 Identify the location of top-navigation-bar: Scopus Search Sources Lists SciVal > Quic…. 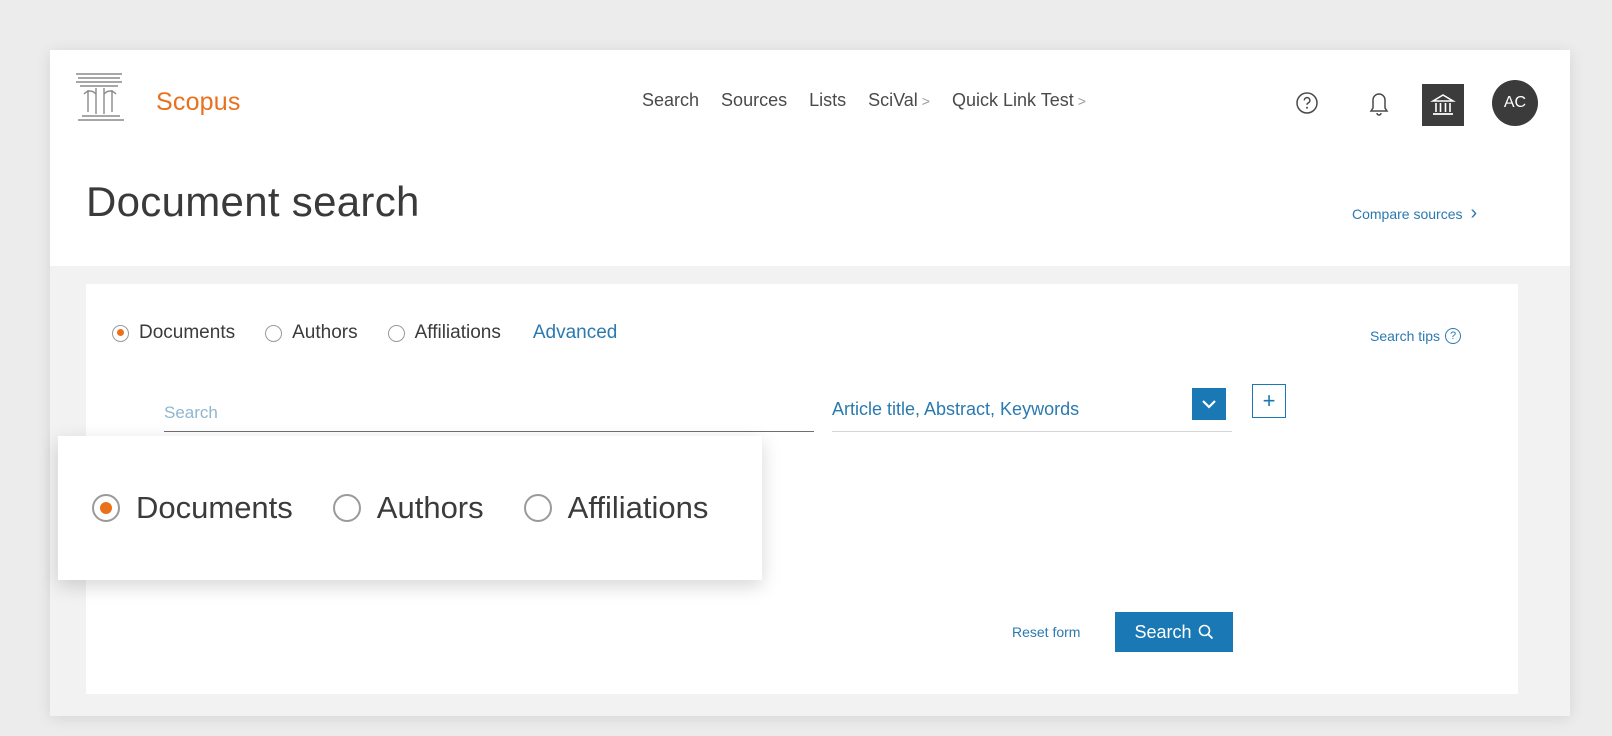
(810, 100).